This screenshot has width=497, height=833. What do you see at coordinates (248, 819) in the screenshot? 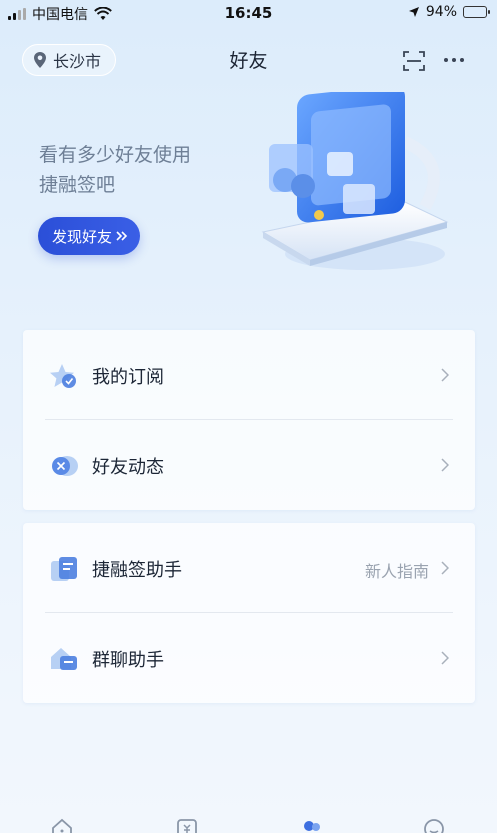
I see `bottom-tab-bar` at bounding box center [248, 819].